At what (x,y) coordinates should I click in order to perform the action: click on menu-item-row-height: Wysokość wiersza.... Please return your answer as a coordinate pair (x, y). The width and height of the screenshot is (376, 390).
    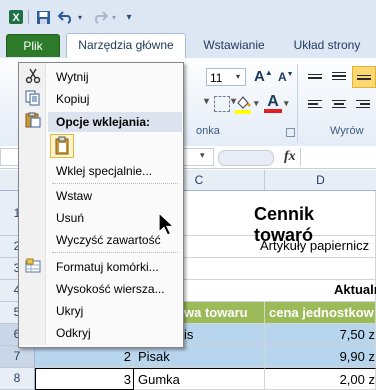
    Looking at the image, I should click on (110, 289).